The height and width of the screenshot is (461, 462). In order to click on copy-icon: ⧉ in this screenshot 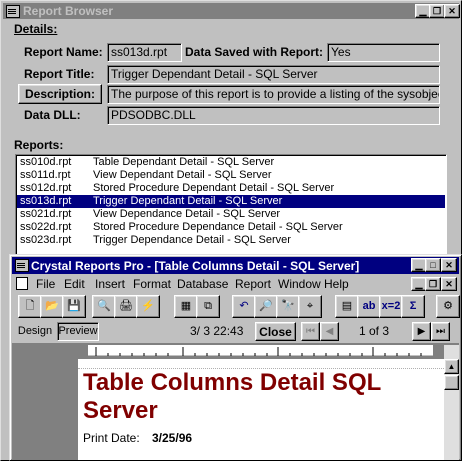, I will do `click(208, 306)`.